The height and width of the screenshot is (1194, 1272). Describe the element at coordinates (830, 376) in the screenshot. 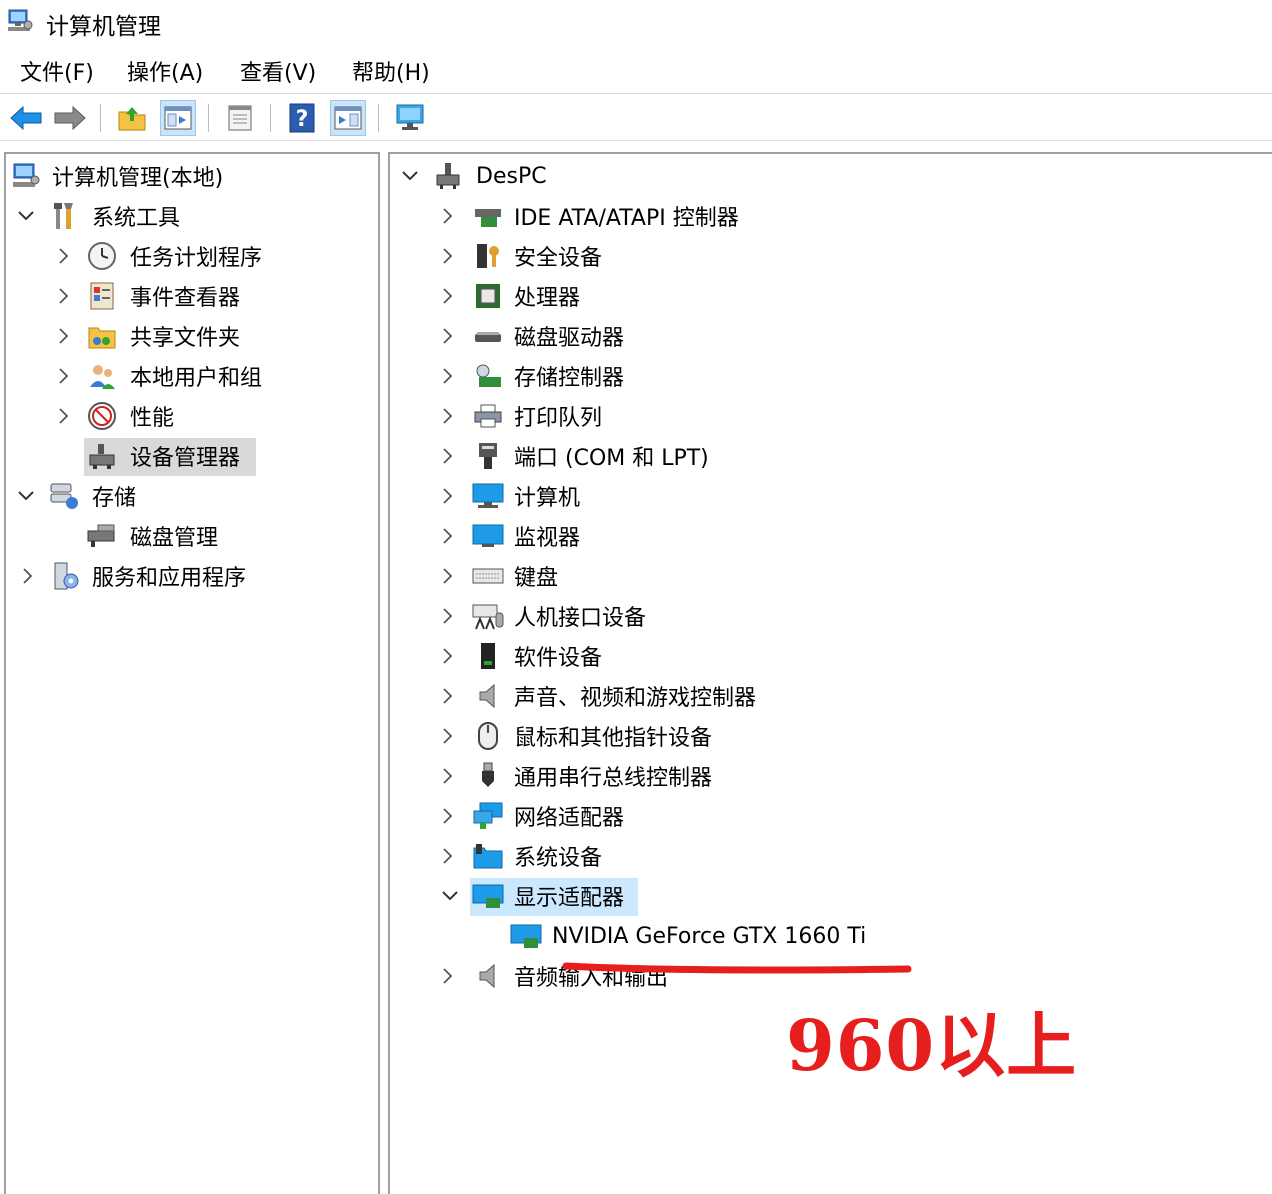

I see `device-category-storage-controllers: 存储控制器` at that location.